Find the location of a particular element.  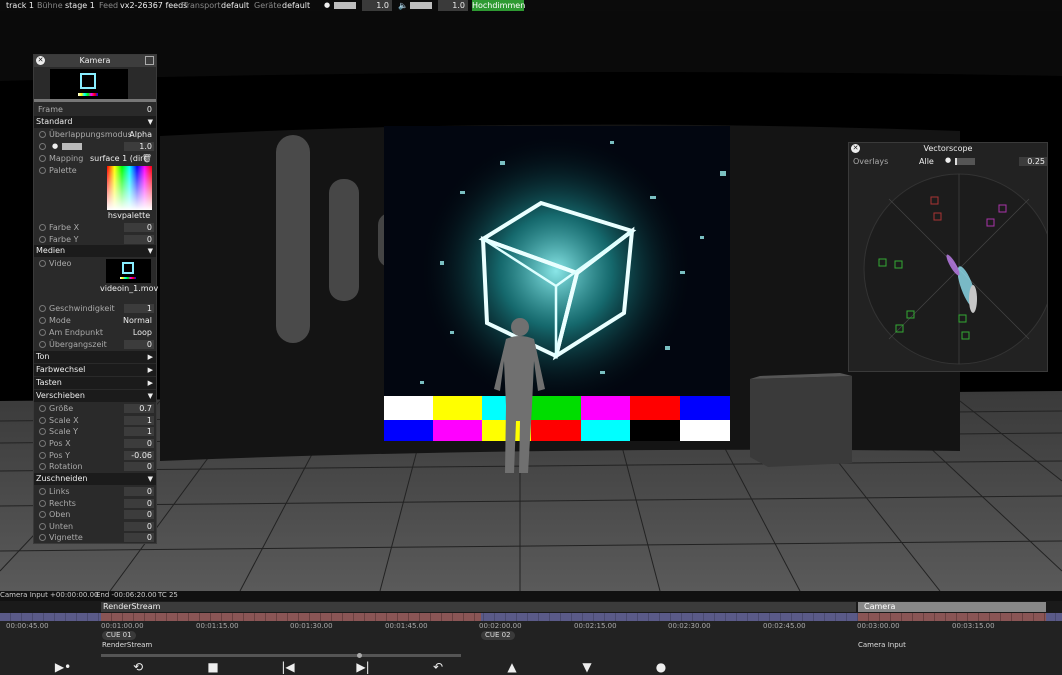

section-ton: Ton ▶ is located at coordinates (95, 357).